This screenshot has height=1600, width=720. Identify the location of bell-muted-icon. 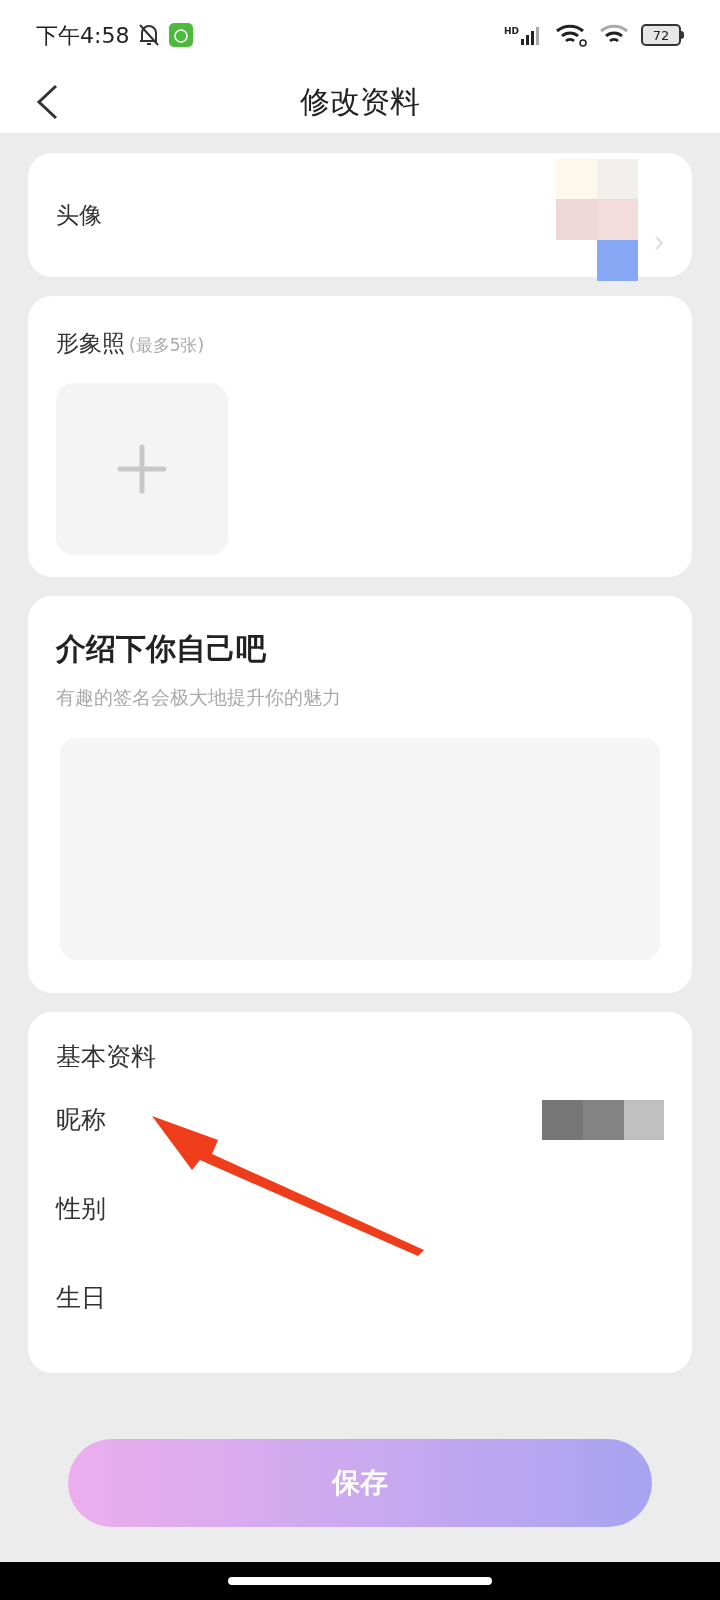
(149, 35).